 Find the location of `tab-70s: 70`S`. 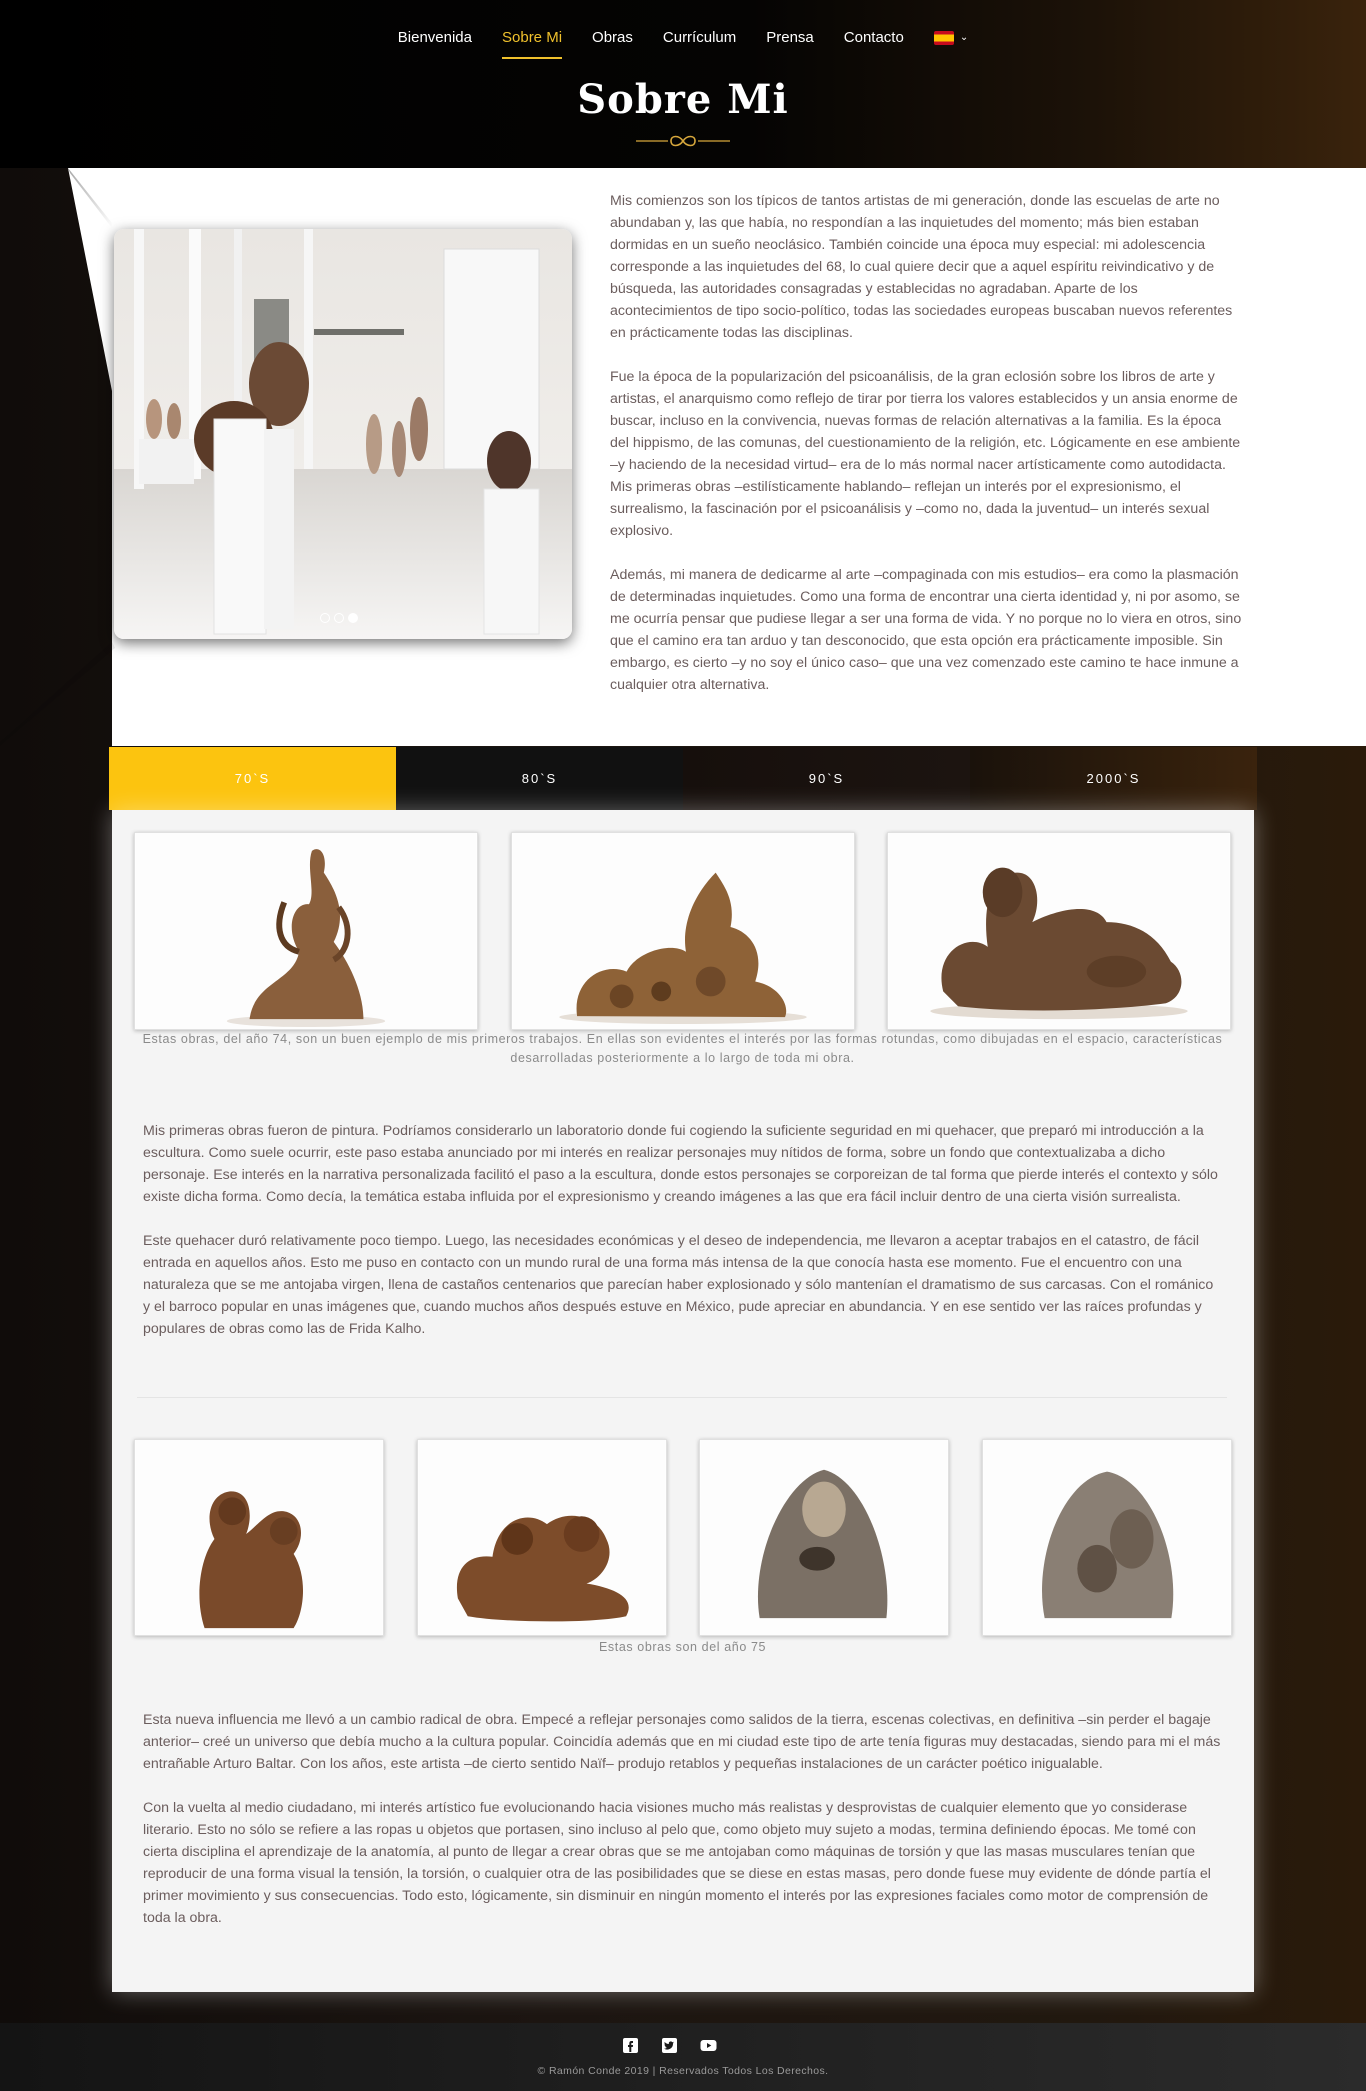

tab-70s: 70`S is located at coordinates (252, 778).